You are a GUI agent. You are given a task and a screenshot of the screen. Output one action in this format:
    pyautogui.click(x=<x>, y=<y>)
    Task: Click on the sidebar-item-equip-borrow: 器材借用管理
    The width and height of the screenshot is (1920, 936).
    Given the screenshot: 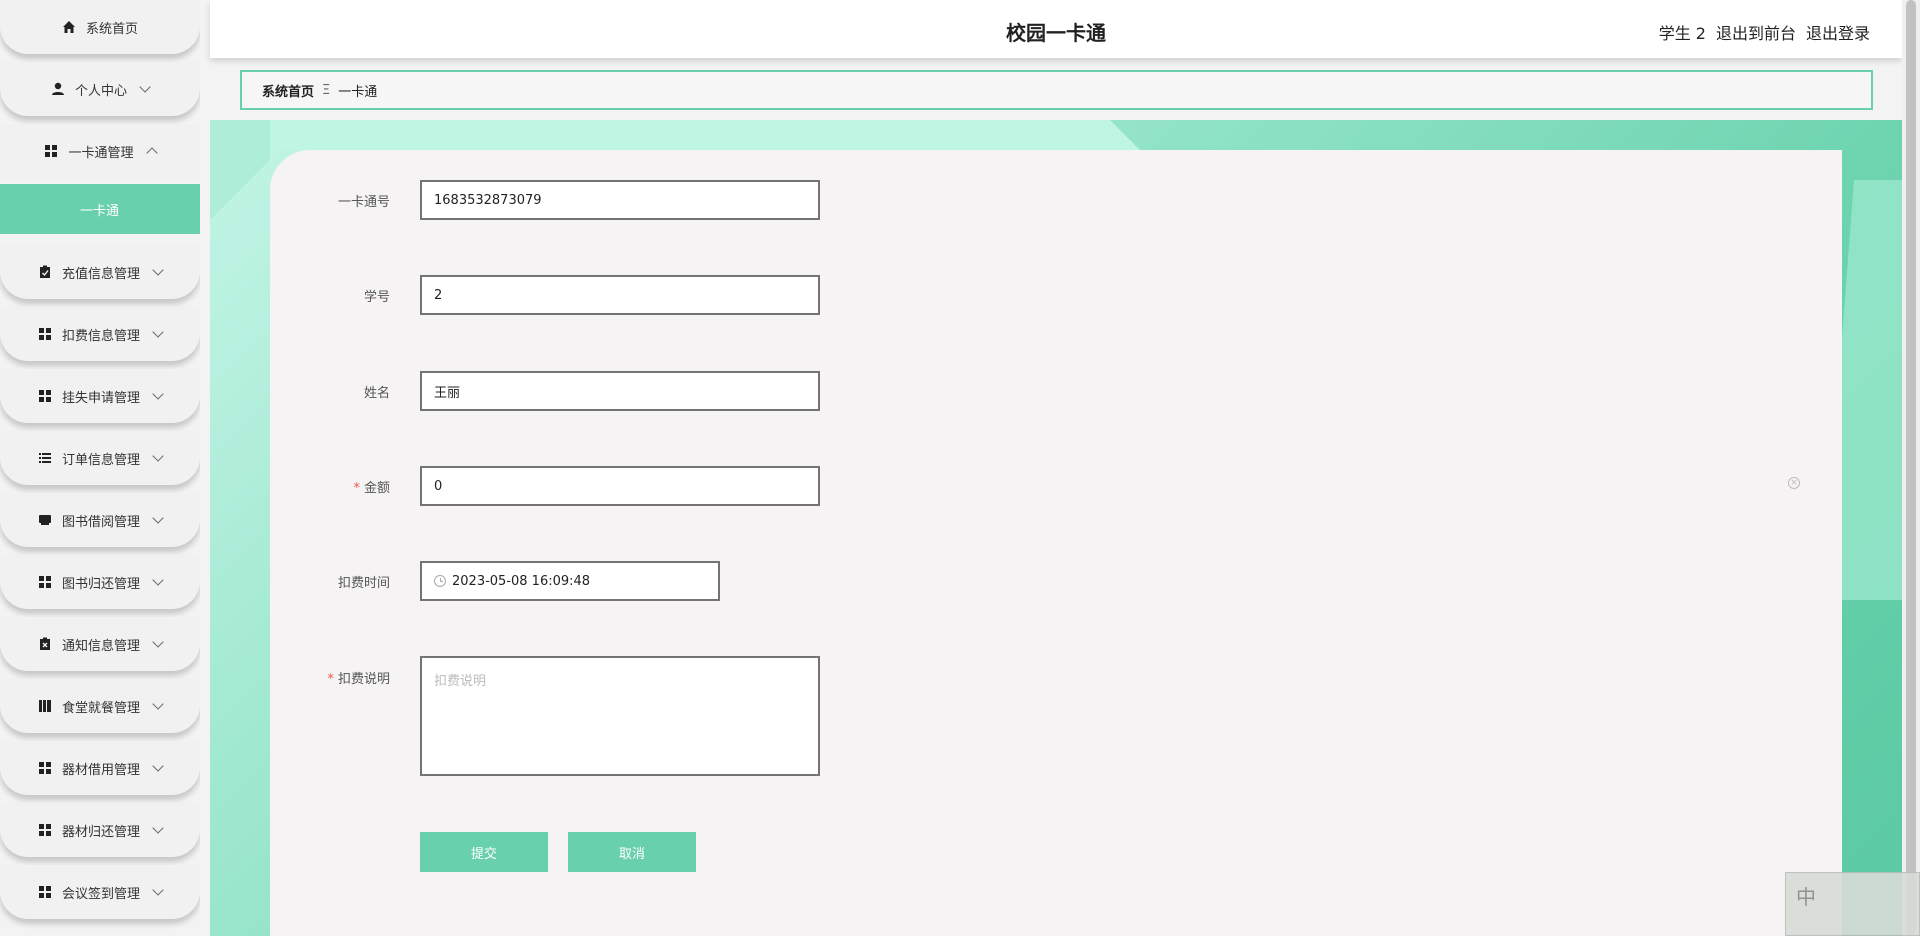 What is the action you would take?
    pyautogui.click(x=100, y=768)
    